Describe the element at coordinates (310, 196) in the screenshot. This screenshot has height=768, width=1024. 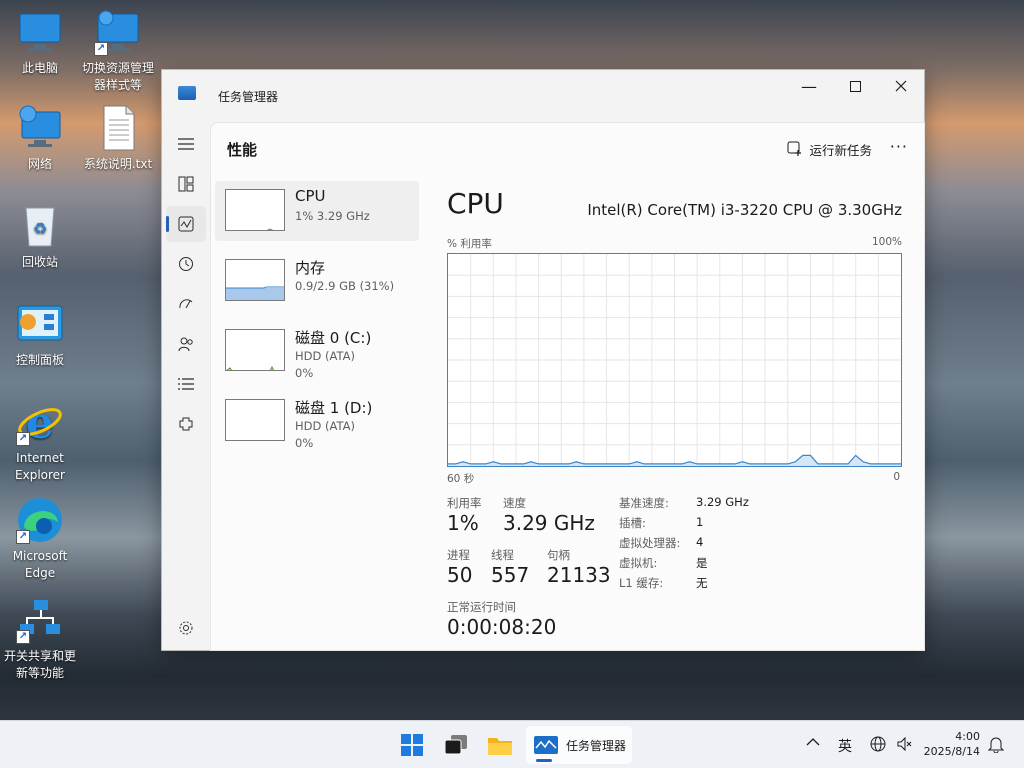
I see `perf-item-name: CPU` at that location.